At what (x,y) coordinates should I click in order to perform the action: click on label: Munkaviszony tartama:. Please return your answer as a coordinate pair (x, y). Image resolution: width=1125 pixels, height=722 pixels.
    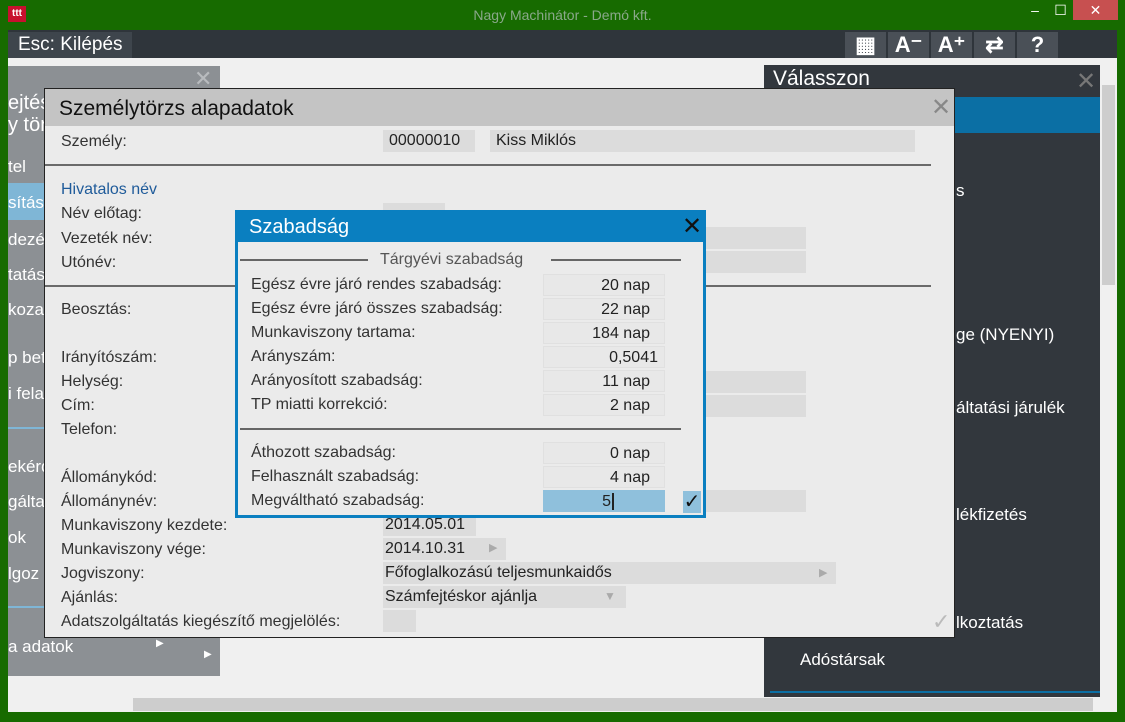
    Looking at the image, I should click on (333, 332).